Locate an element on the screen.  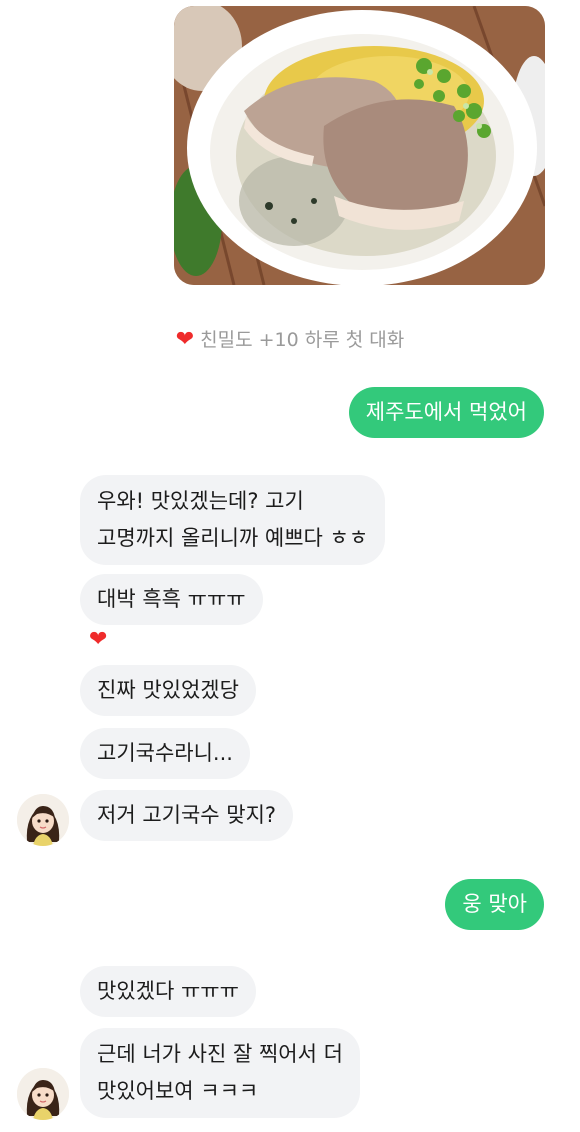
message-text-line: 맛있어보여 ㅋㅋㅋ is located at coordinates (178, 1091).